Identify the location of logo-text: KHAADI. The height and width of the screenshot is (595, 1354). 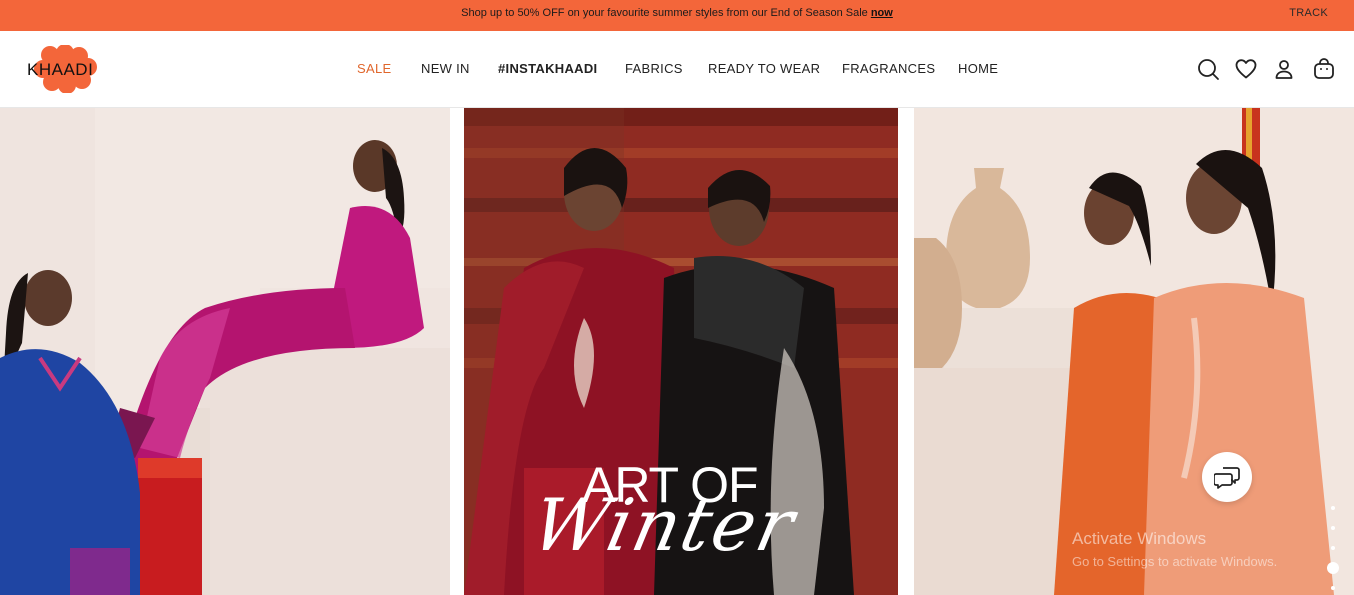
(60, 69).